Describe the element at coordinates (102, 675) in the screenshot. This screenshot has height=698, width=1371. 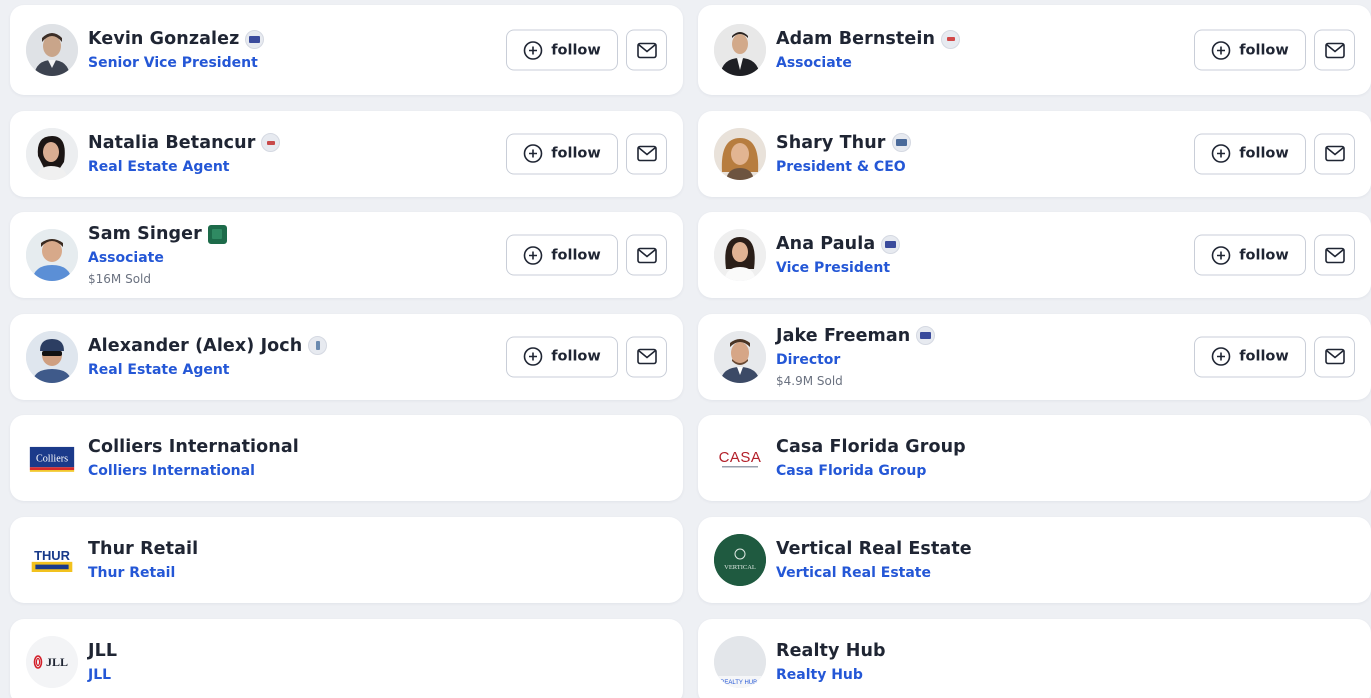
I see `company-subtitle: JLL` at that location.